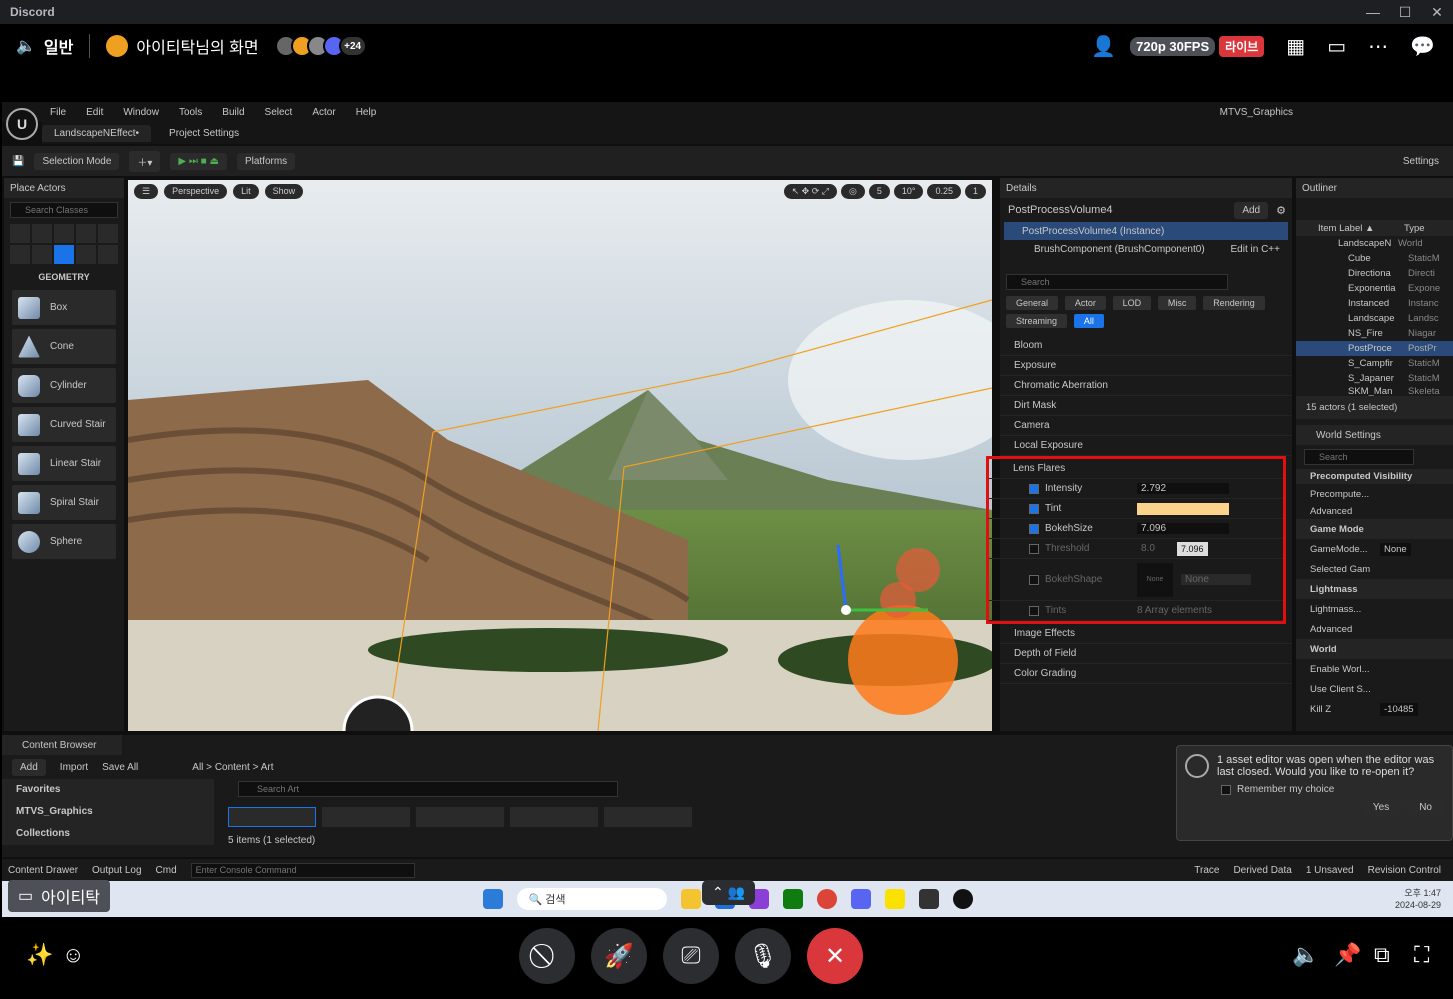  Describe the element at coordinates (1359, 457) in the screenshot. I see `world-settings-search` at that location.